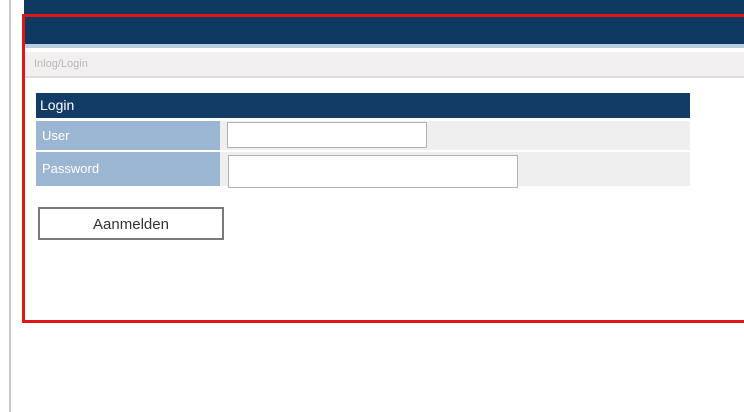 Image resolution: width=744 pixels, height=412 pixels. What do you see at coordinates (384, 46) in the screenshot?
I see `top-header-underline` at bounding box center [384, 46].